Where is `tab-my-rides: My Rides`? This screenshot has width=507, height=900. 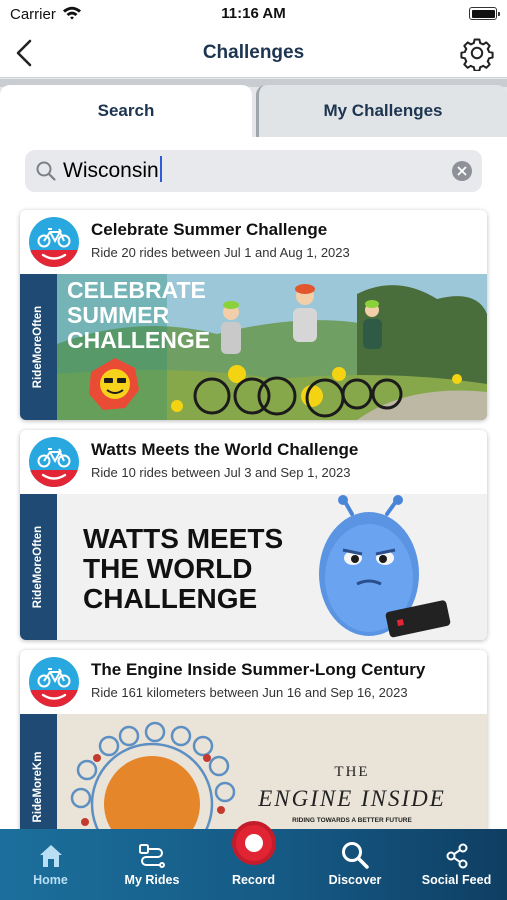 tab-my-rides: My Rides is located at coordinates (152, 864).